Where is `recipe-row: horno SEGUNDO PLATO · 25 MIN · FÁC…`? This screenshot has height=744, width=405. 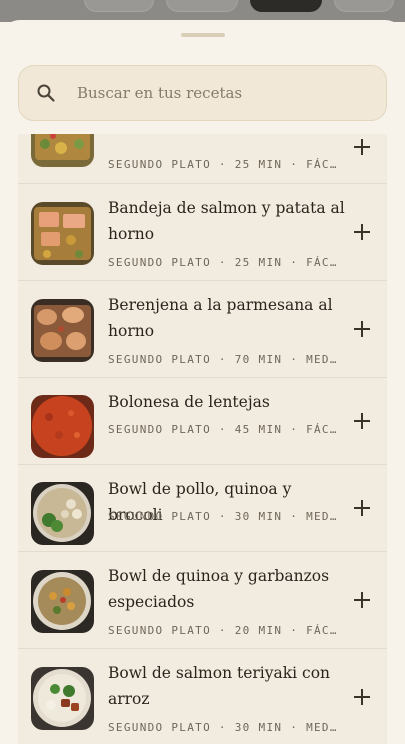
recipe-row: horno SEGUNDO PLATO · 25 MIN · FÁC… is located at coordinates (202, 159).